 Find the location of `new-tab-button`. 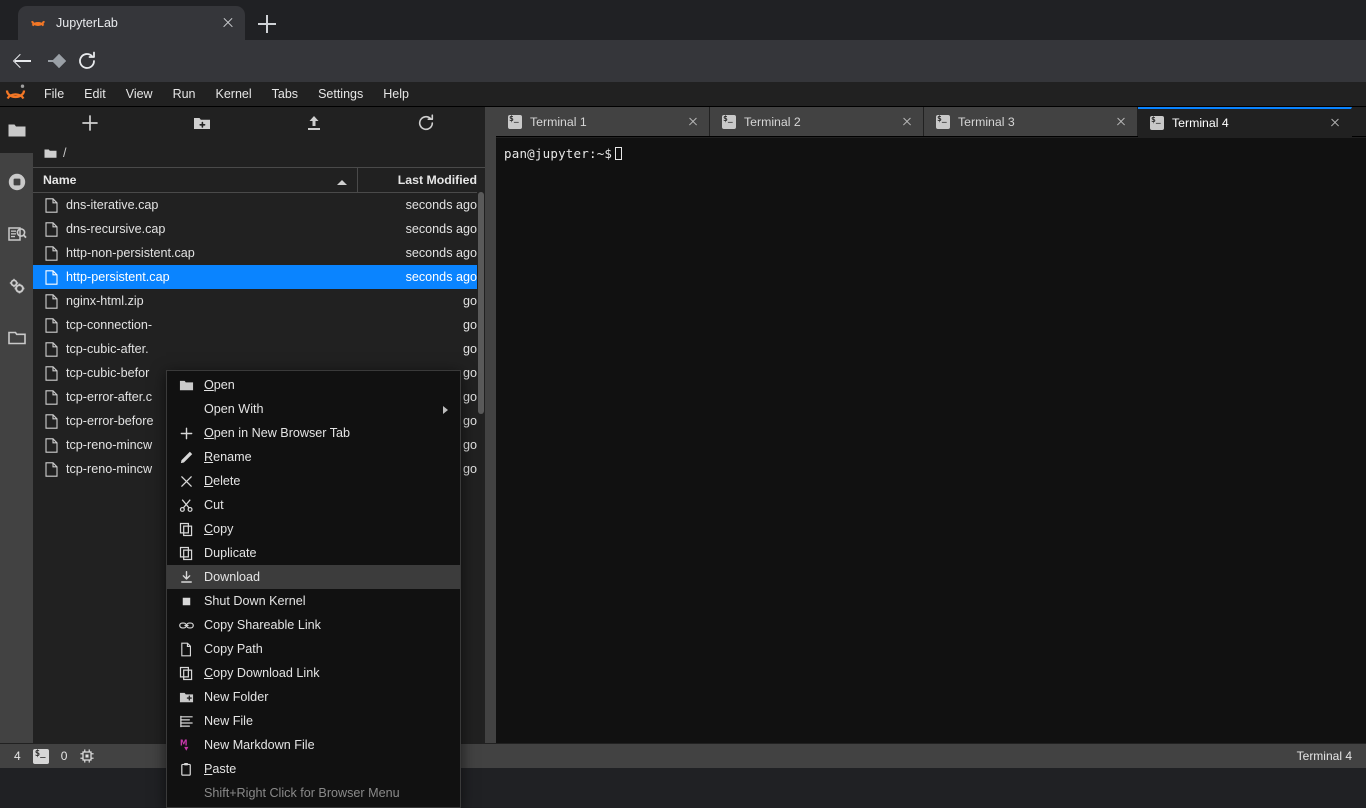

new-tab-button is located at coordinates (267, 24).